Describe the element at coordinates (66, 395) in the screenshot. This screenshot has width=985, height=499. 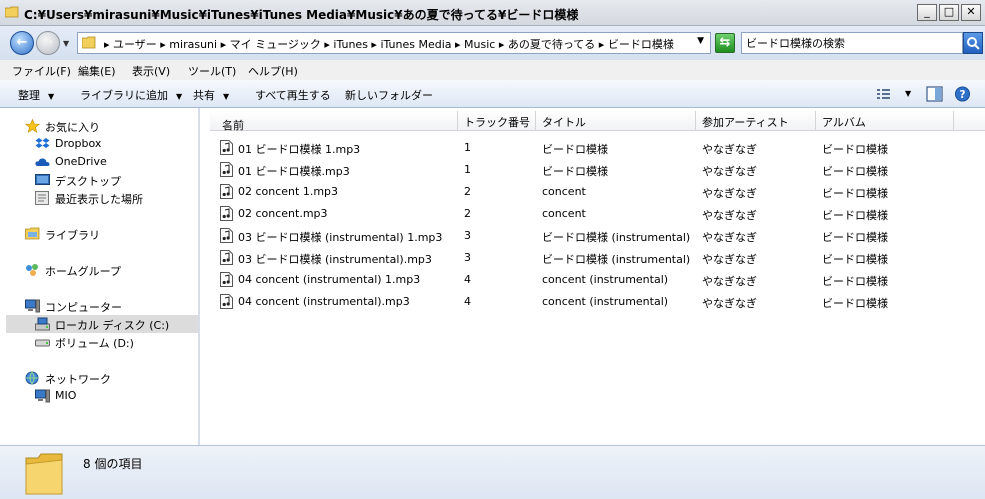
I see `sidebar-item-label: MIO` at that location.